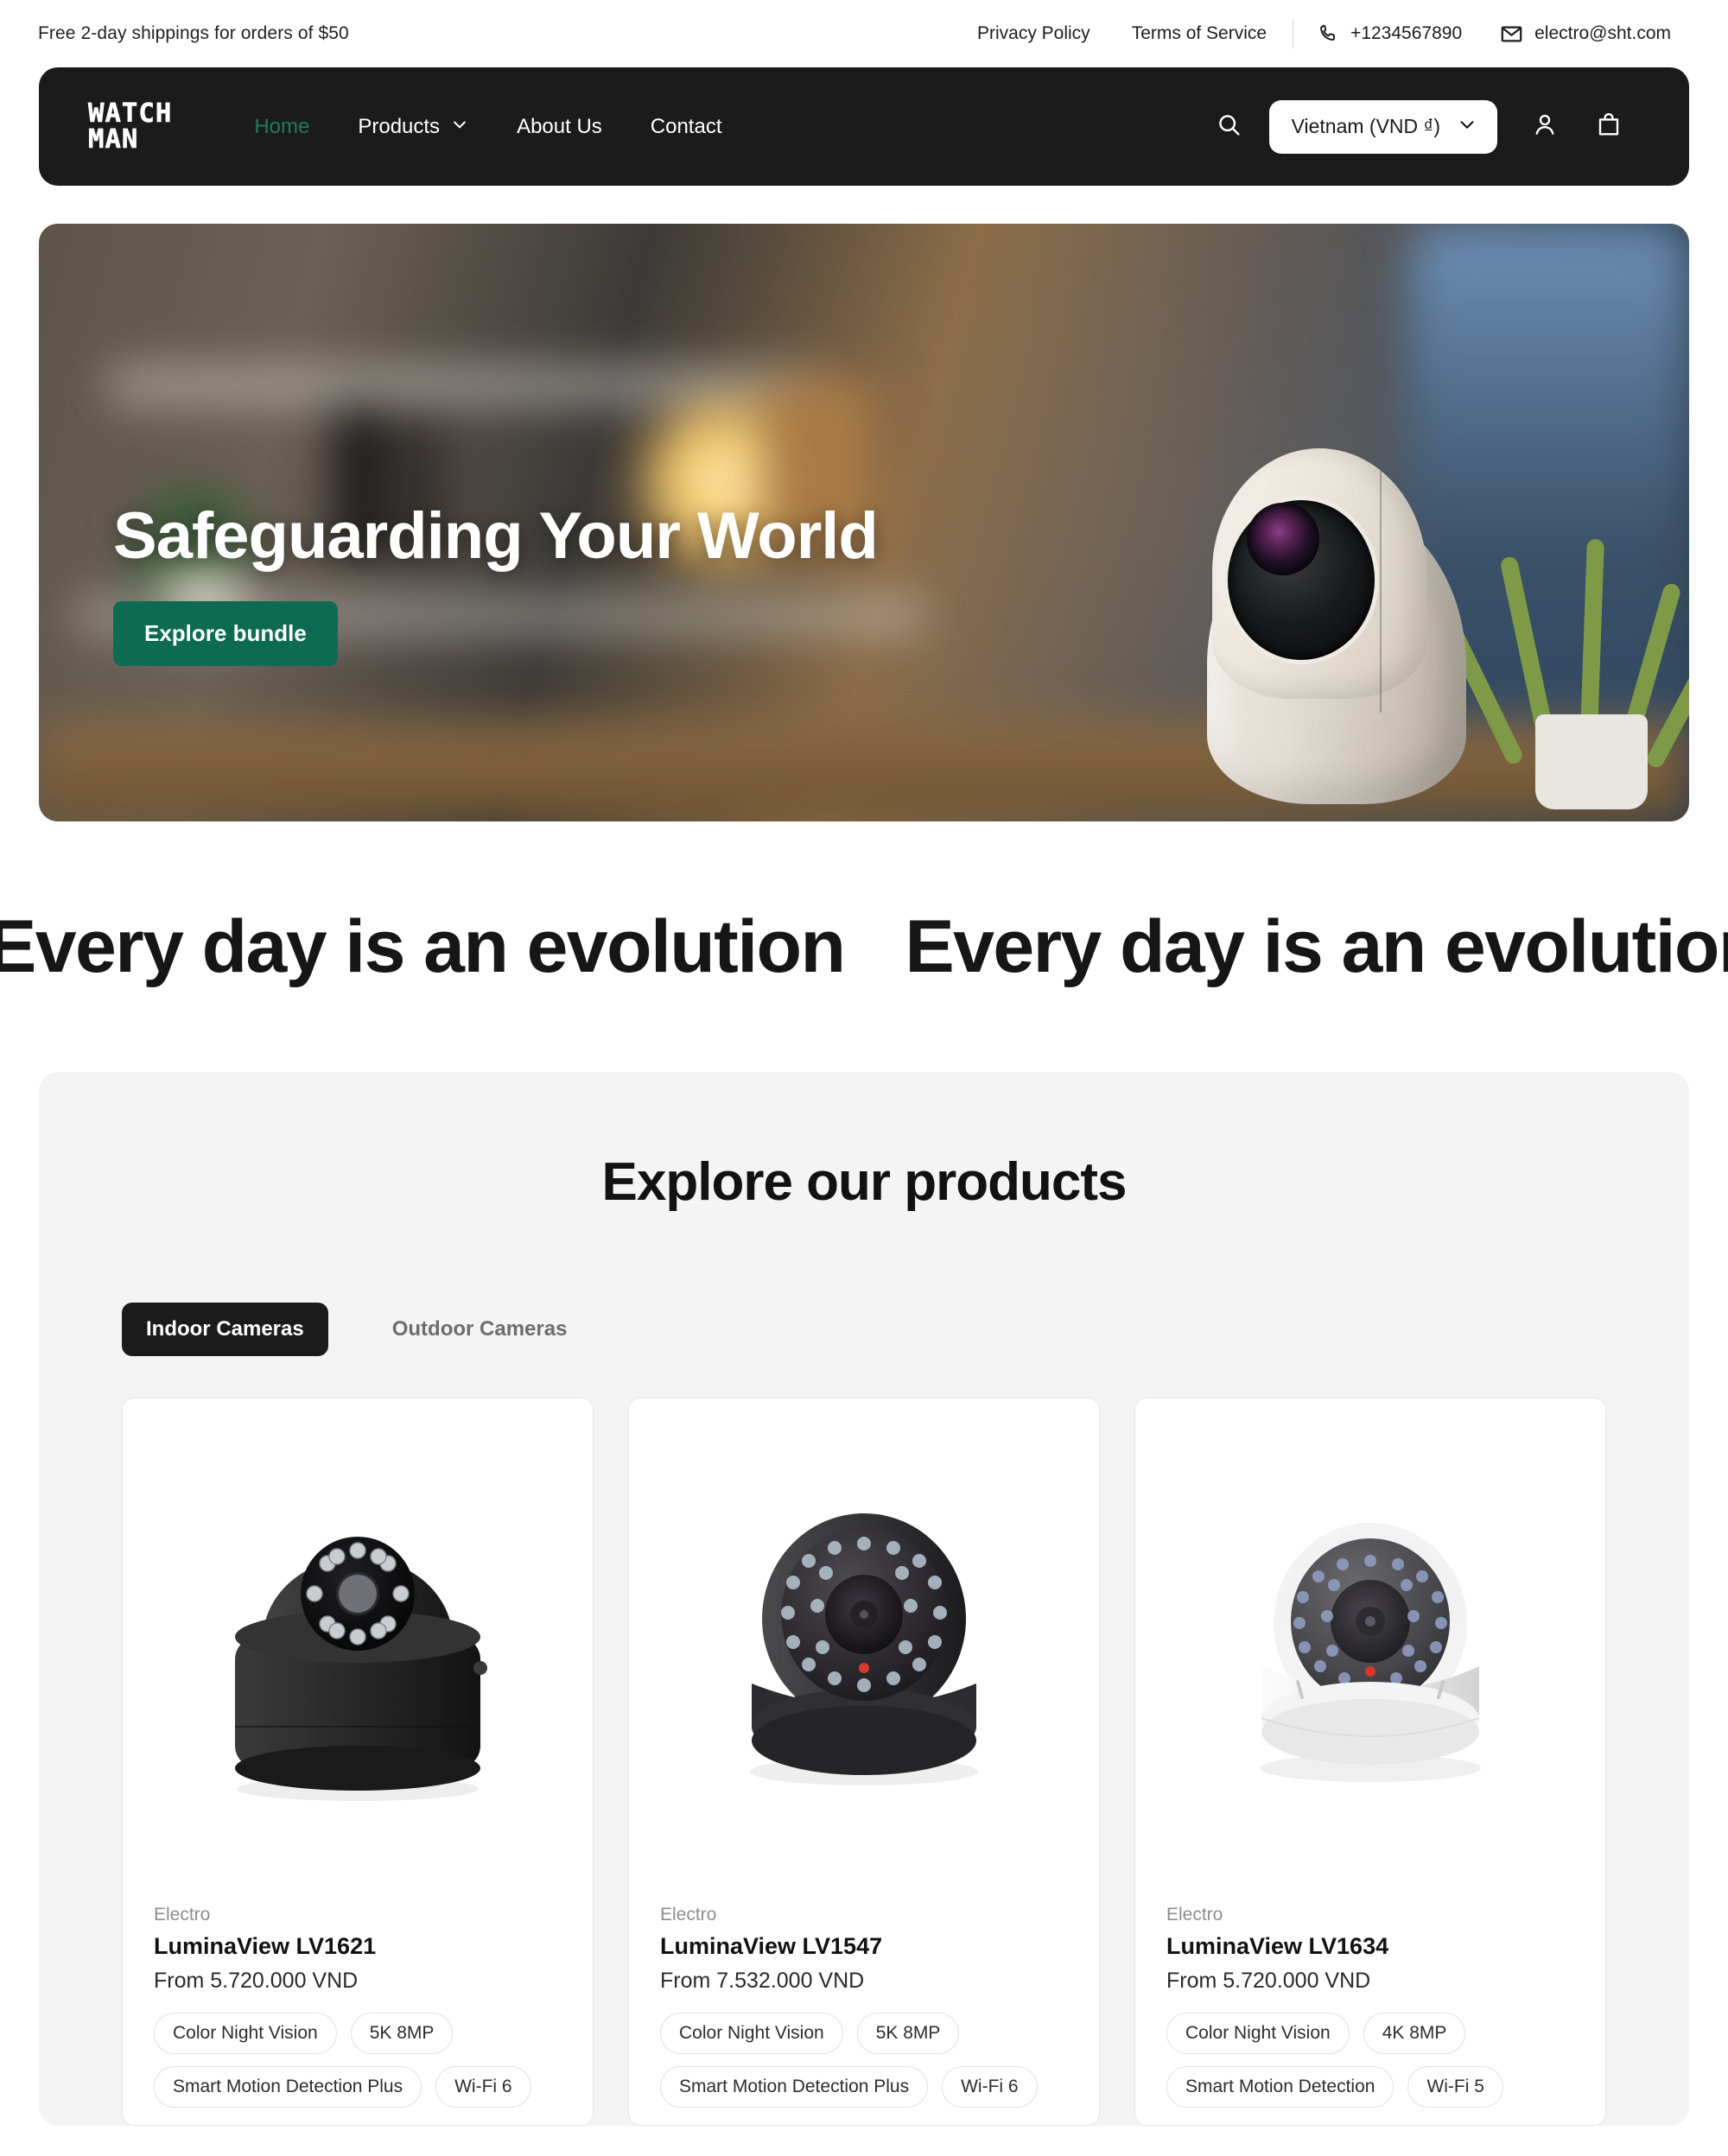  I want to click on main-nav: Home Products About Us Contact, so click(488, 127).